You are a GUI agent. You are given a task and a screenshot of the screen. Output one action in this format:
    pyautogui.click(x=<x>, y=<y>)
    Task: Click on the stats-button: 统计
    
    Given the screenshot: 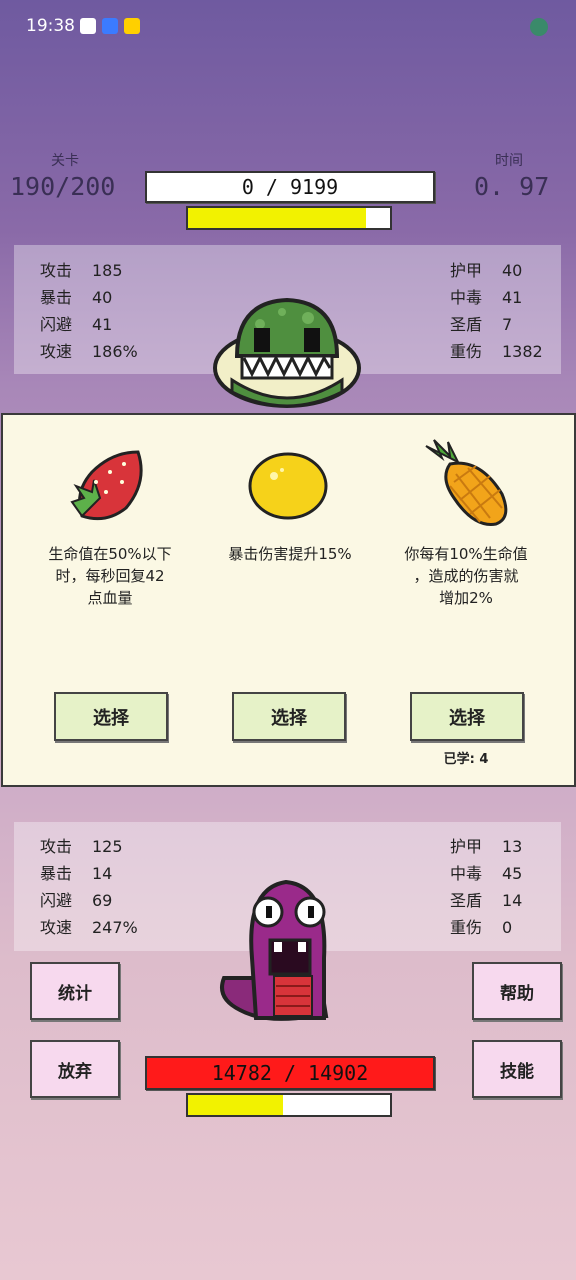 What is the action you would take?
    pyautogui.click(x=75, y=991)
    